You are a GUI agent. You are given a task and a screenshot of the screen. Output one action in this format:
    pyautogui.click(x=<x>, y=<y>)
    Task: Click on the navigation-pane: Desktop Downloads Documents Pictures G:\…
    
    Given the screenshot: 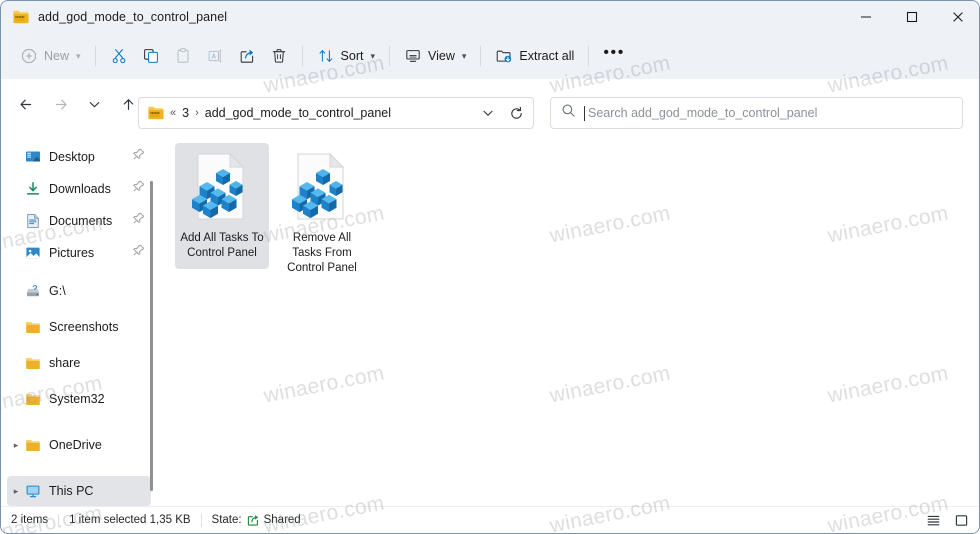 What is the action you would take?
    pyautogui.click(x=79, y=320)
    